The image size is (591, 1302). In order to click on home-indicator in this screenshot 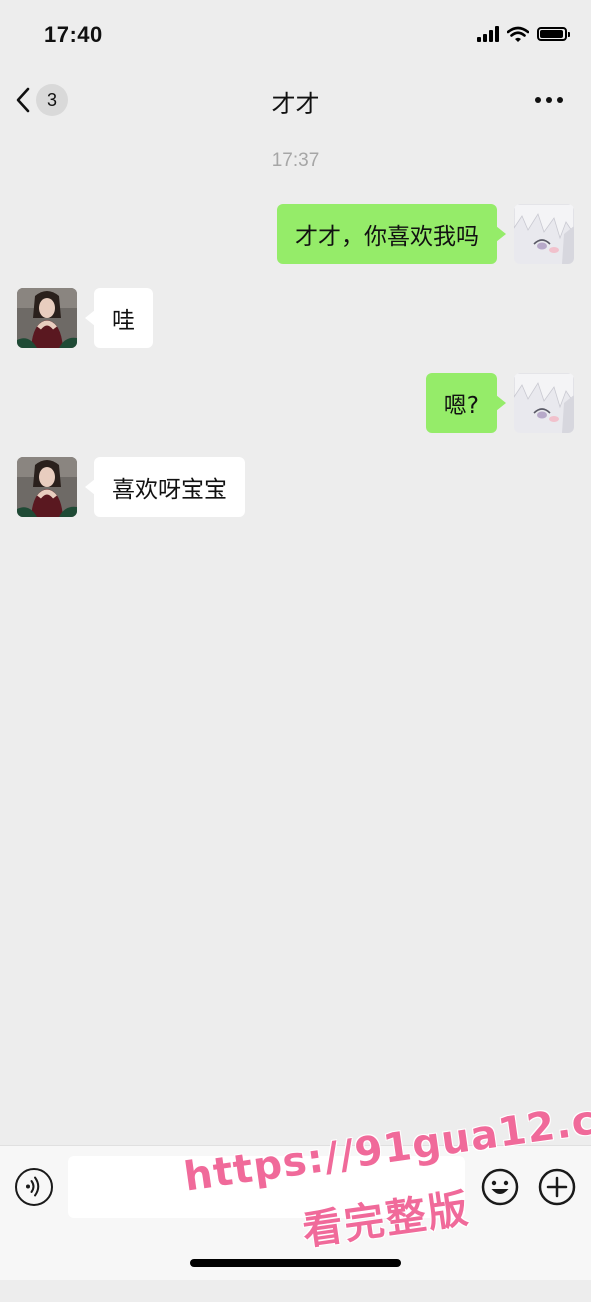, I will do `click(295, 1263)`.